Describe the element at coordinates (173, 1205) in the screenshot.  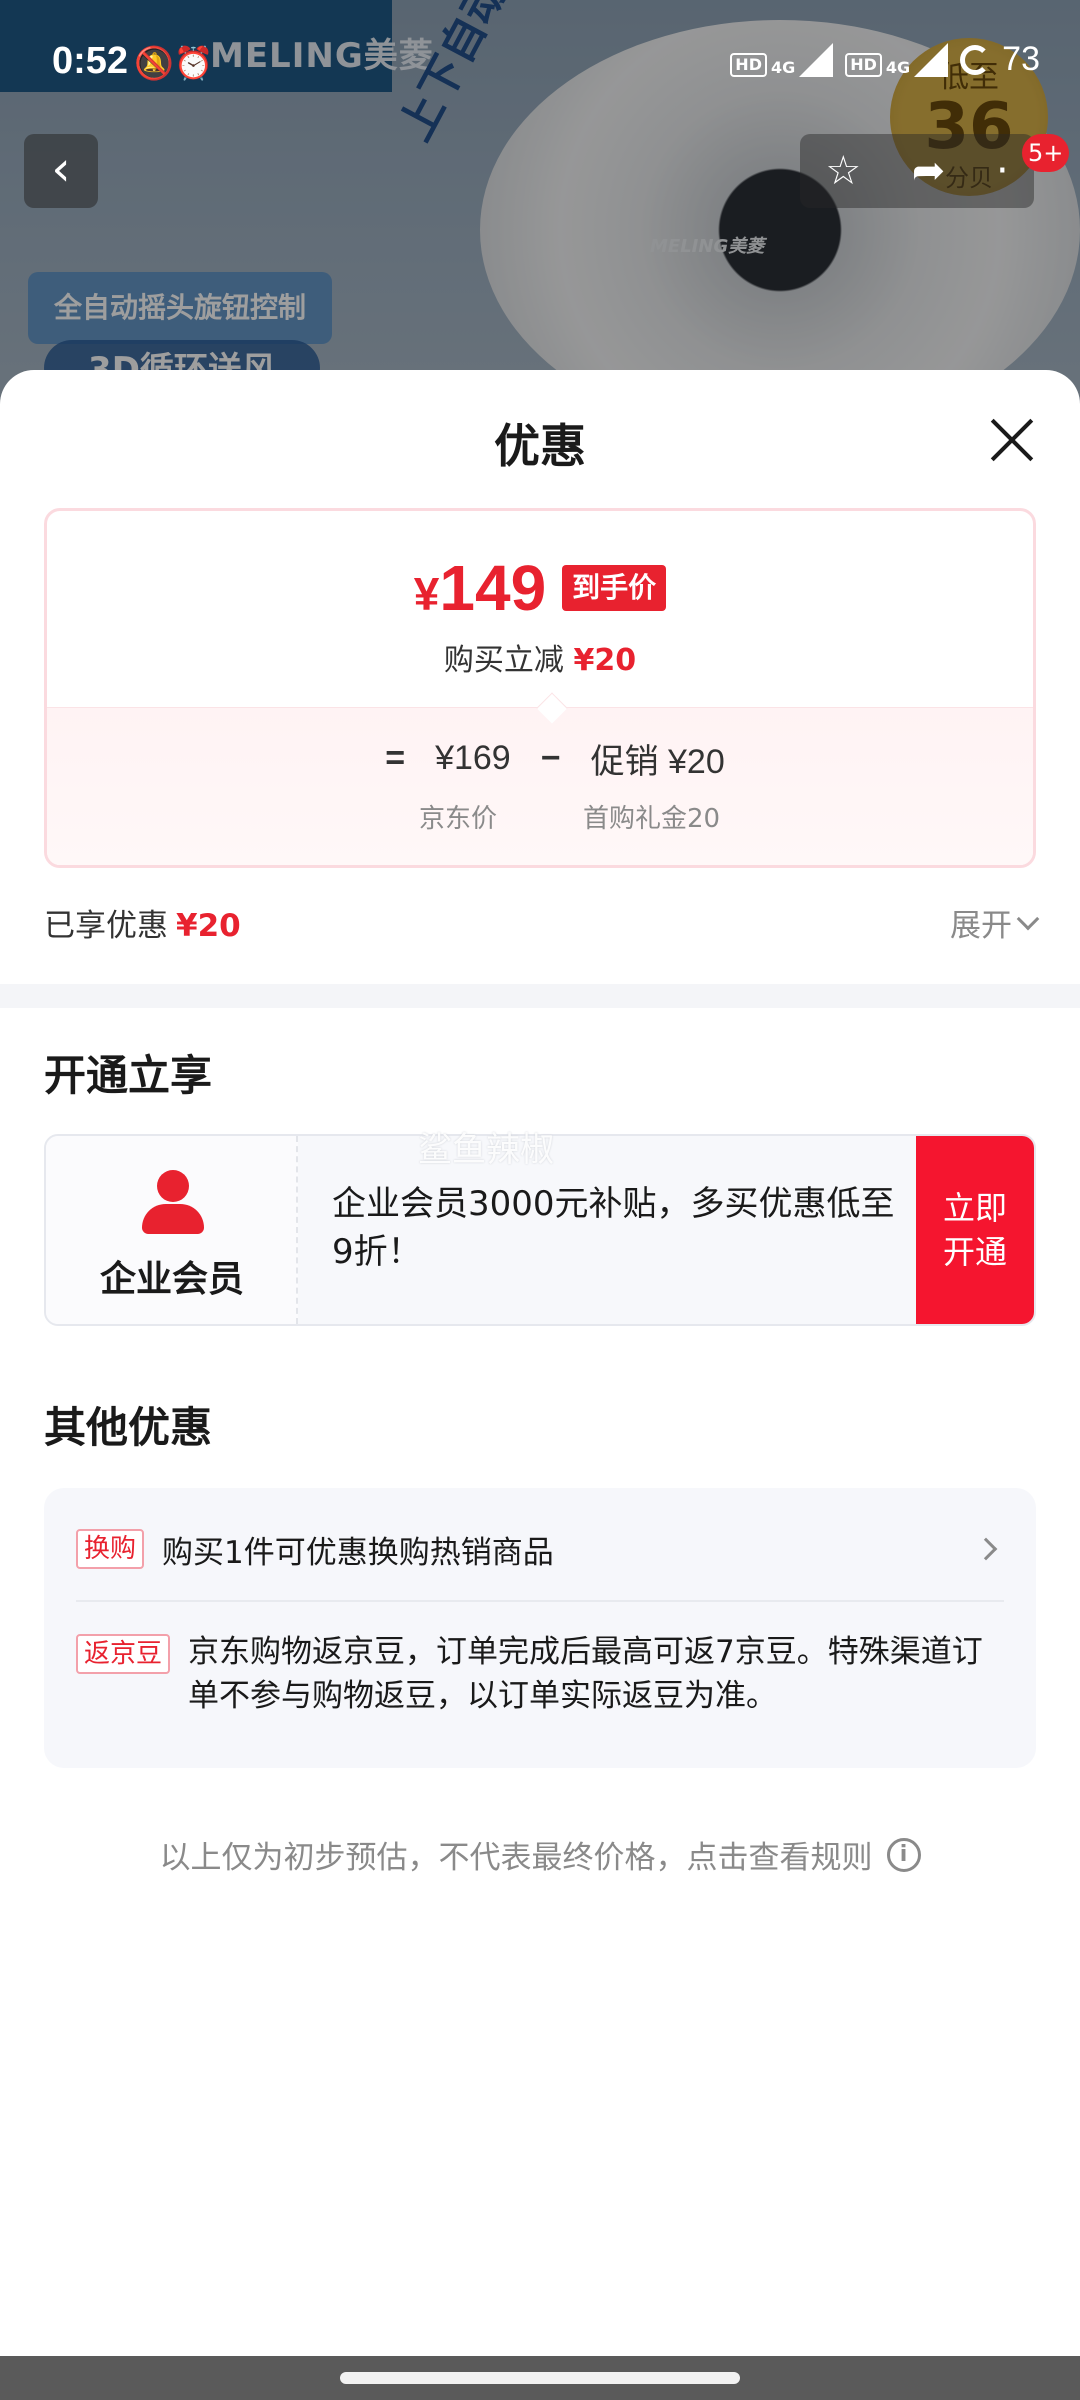
I see `person-icon` at that location.